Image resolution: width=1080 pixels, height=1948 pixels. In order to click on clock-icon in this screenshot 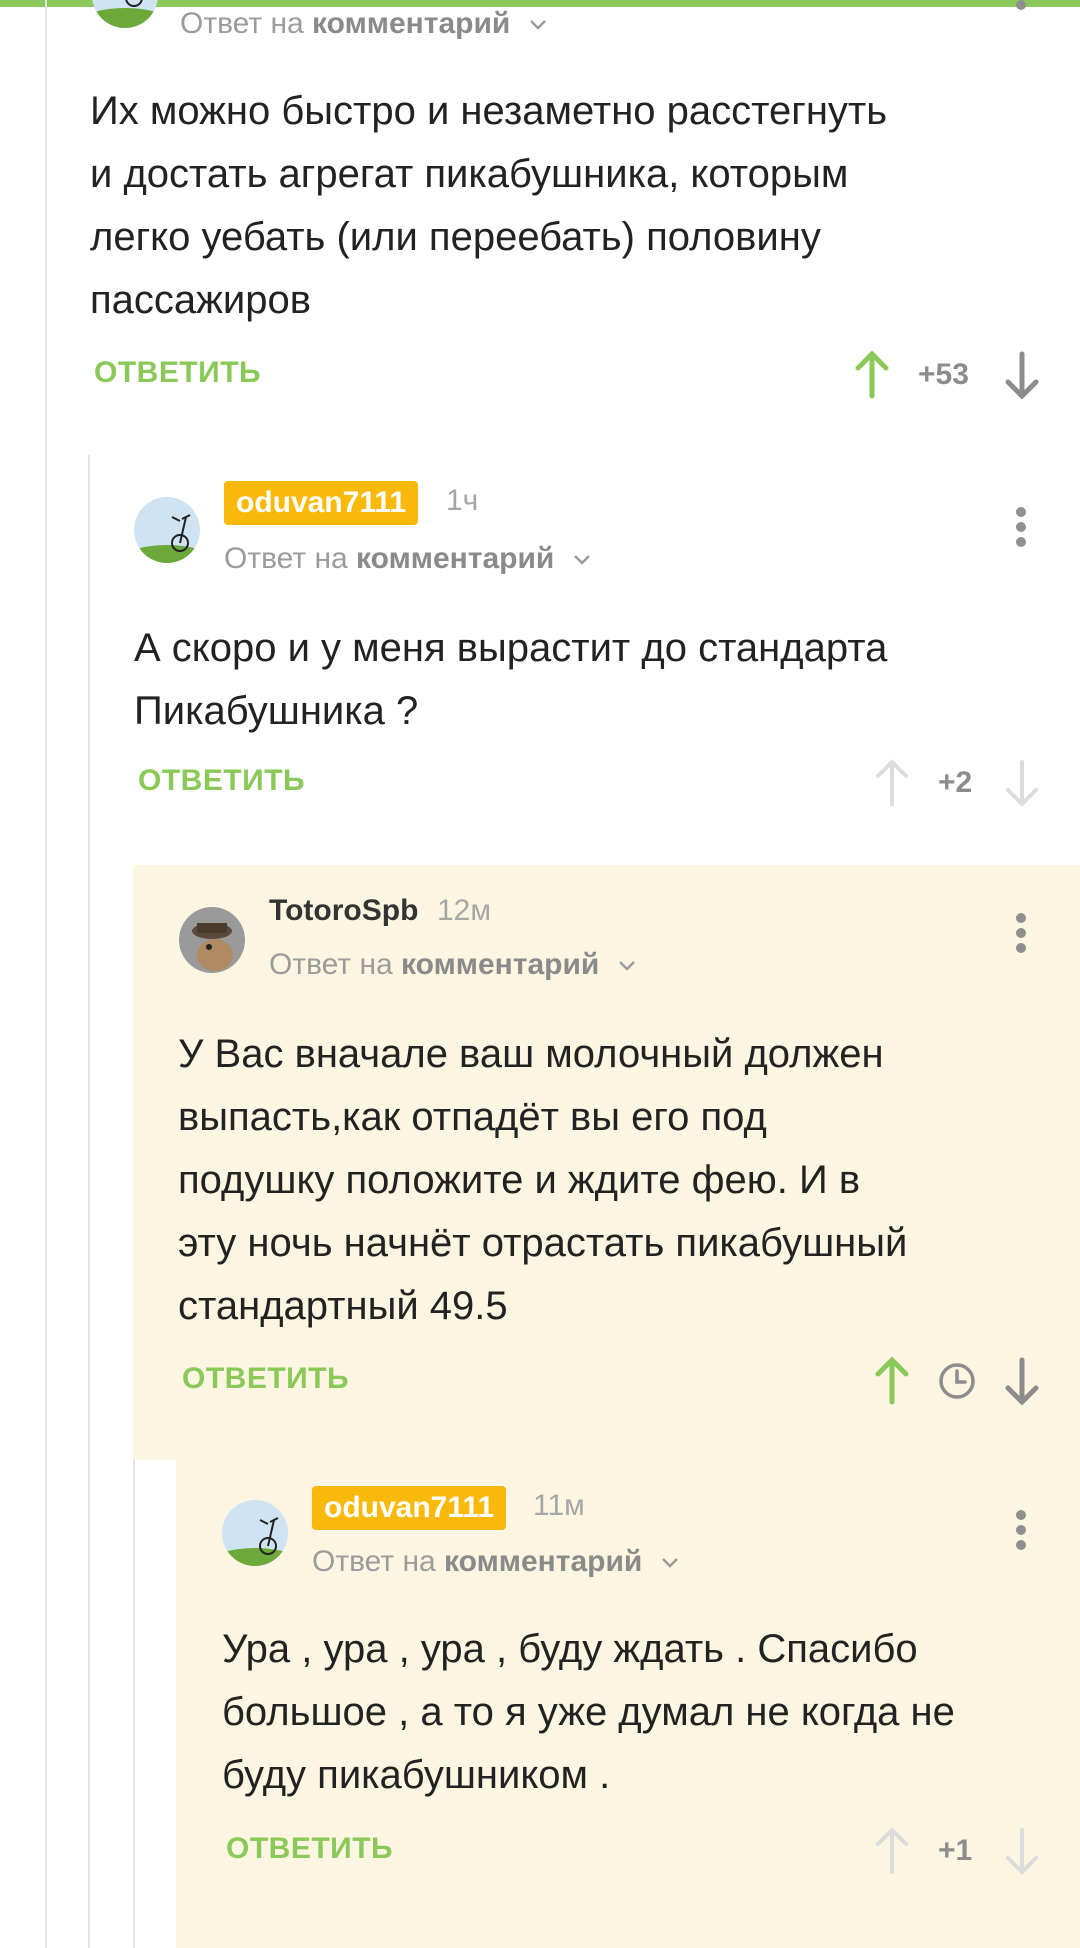, I will do `click(957, 1381)`.